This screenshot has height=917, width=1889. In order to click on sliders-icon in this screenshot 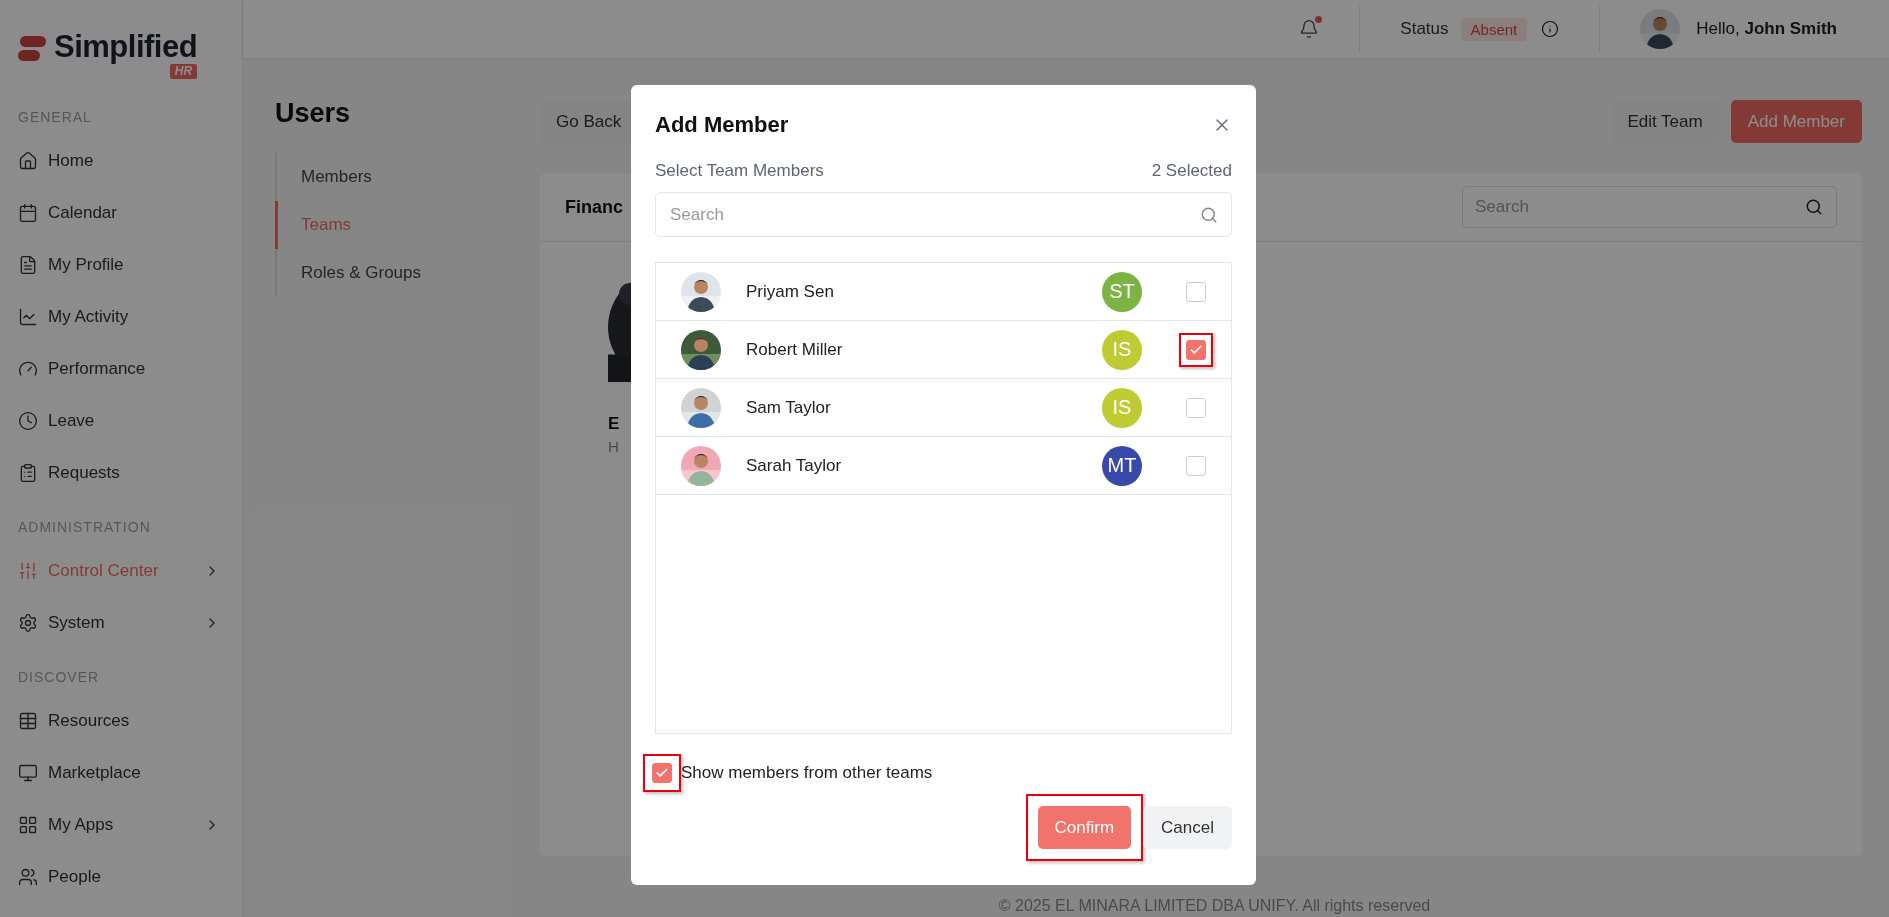, I will do `click(28, 571)`.